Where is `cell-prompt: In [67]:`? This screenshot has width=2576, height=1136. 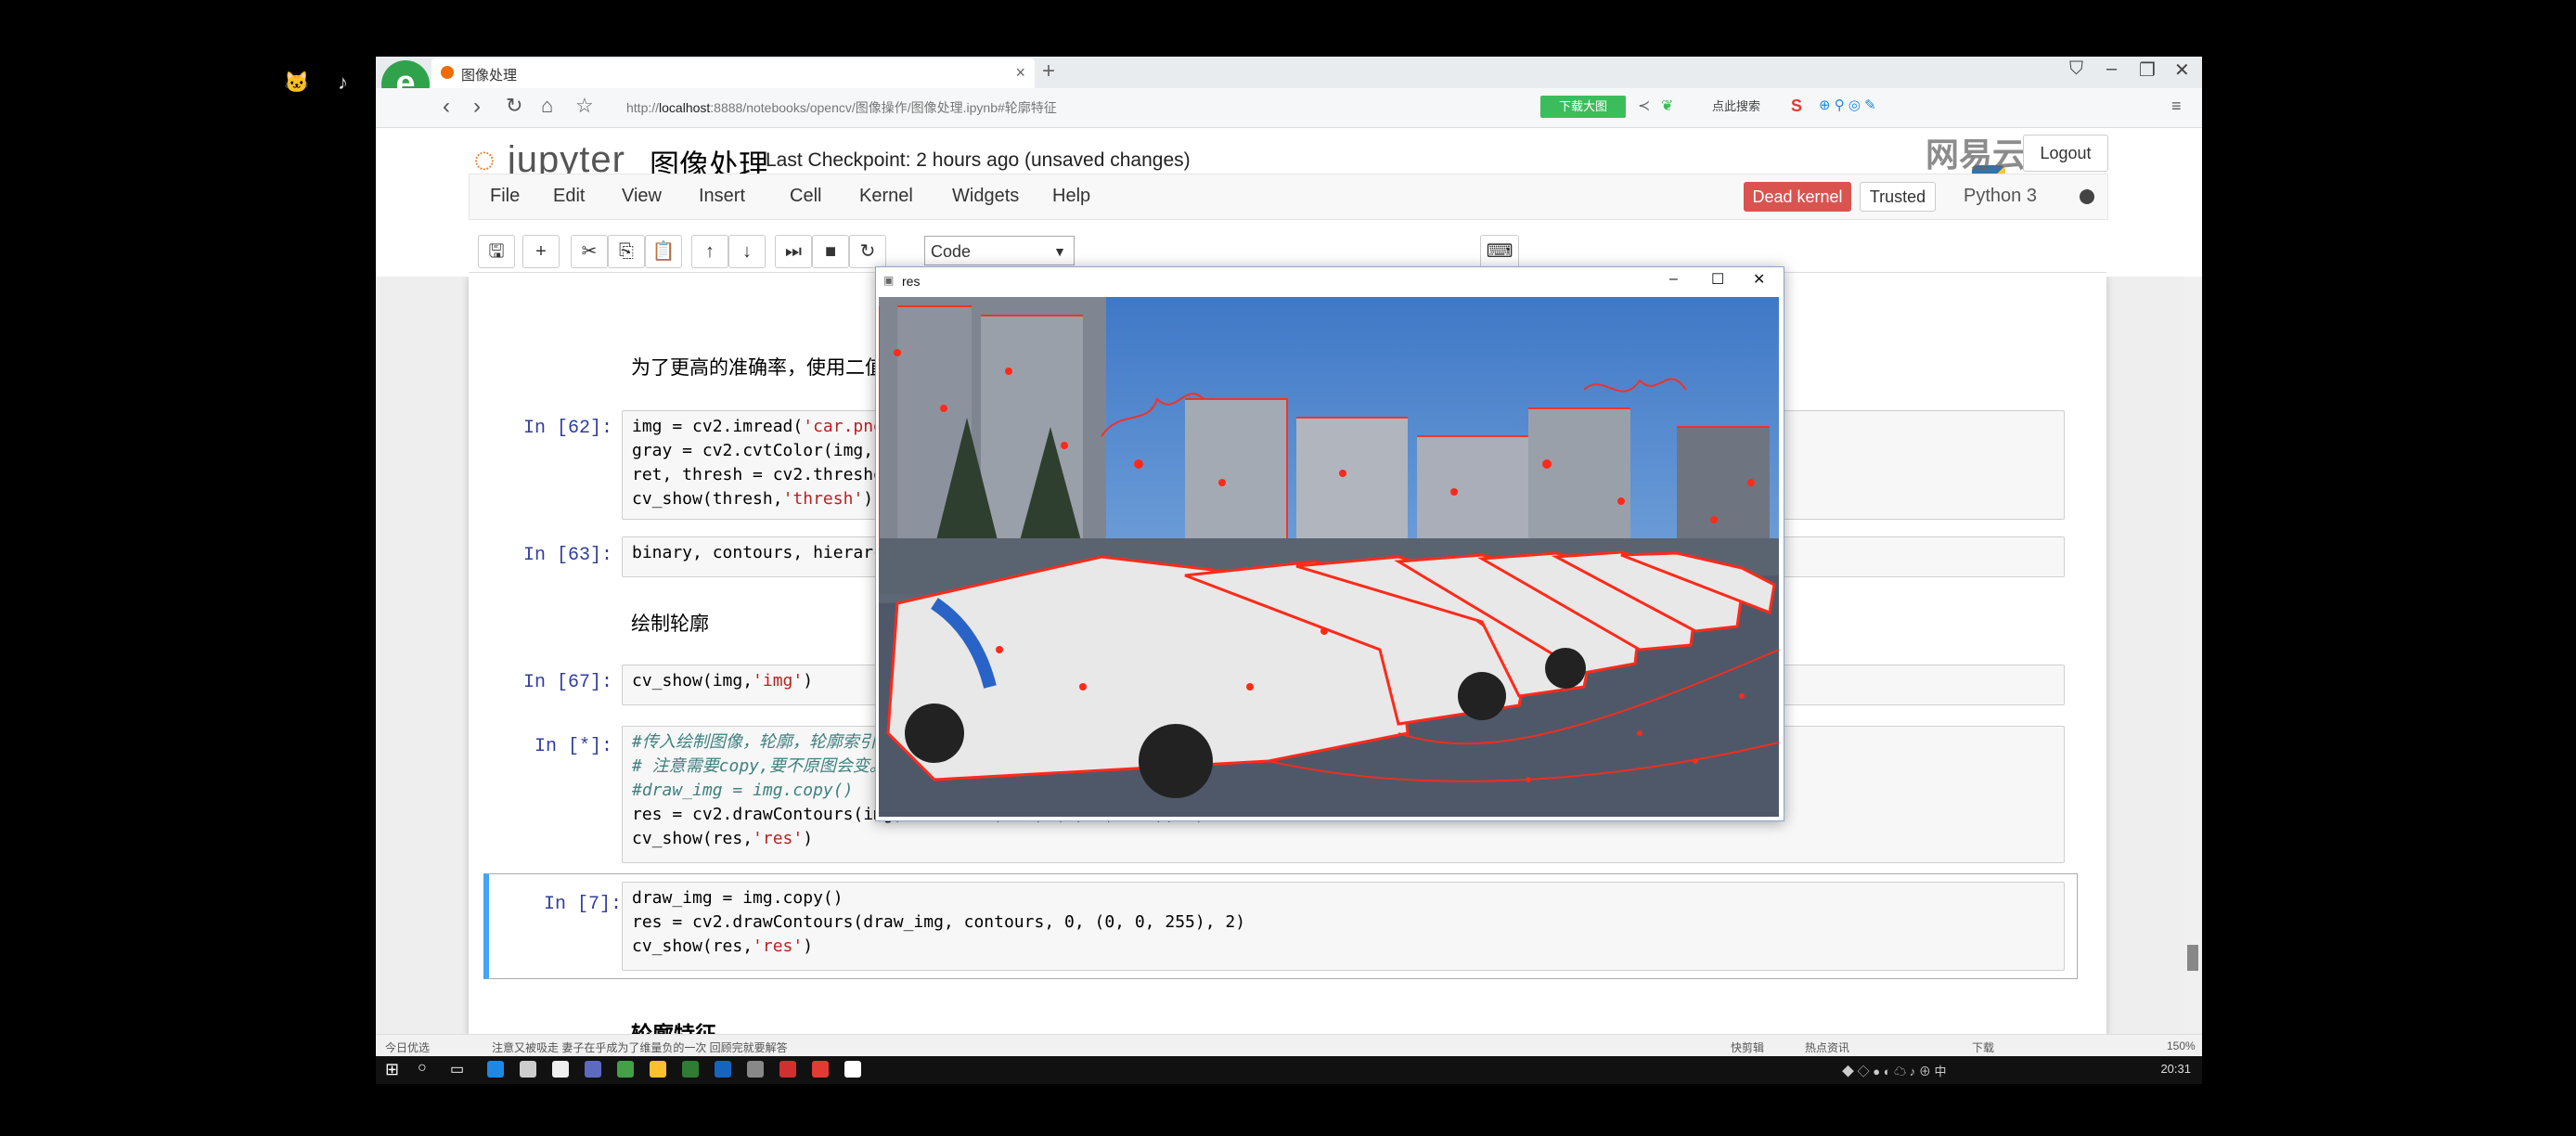
cell-prompt: In [67]: is located at coordinates (567, 682).